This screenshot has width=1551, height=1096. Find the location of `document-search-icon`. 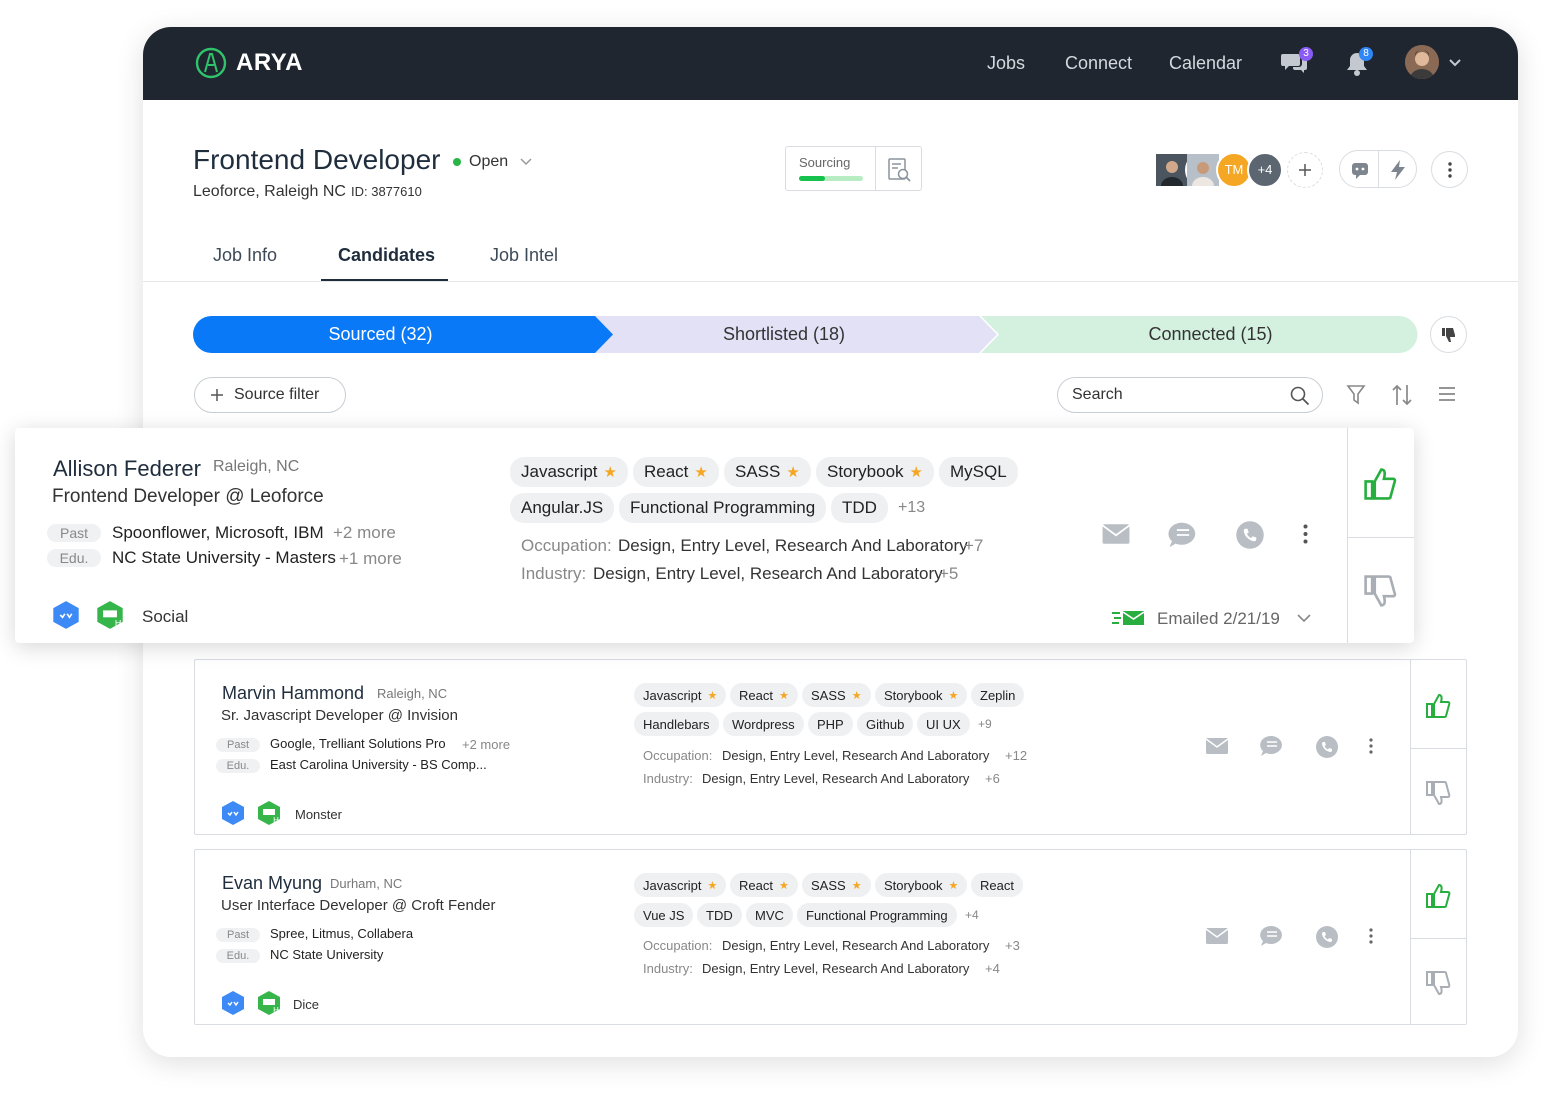

document-search-icon is located at coordinates (899, 170).